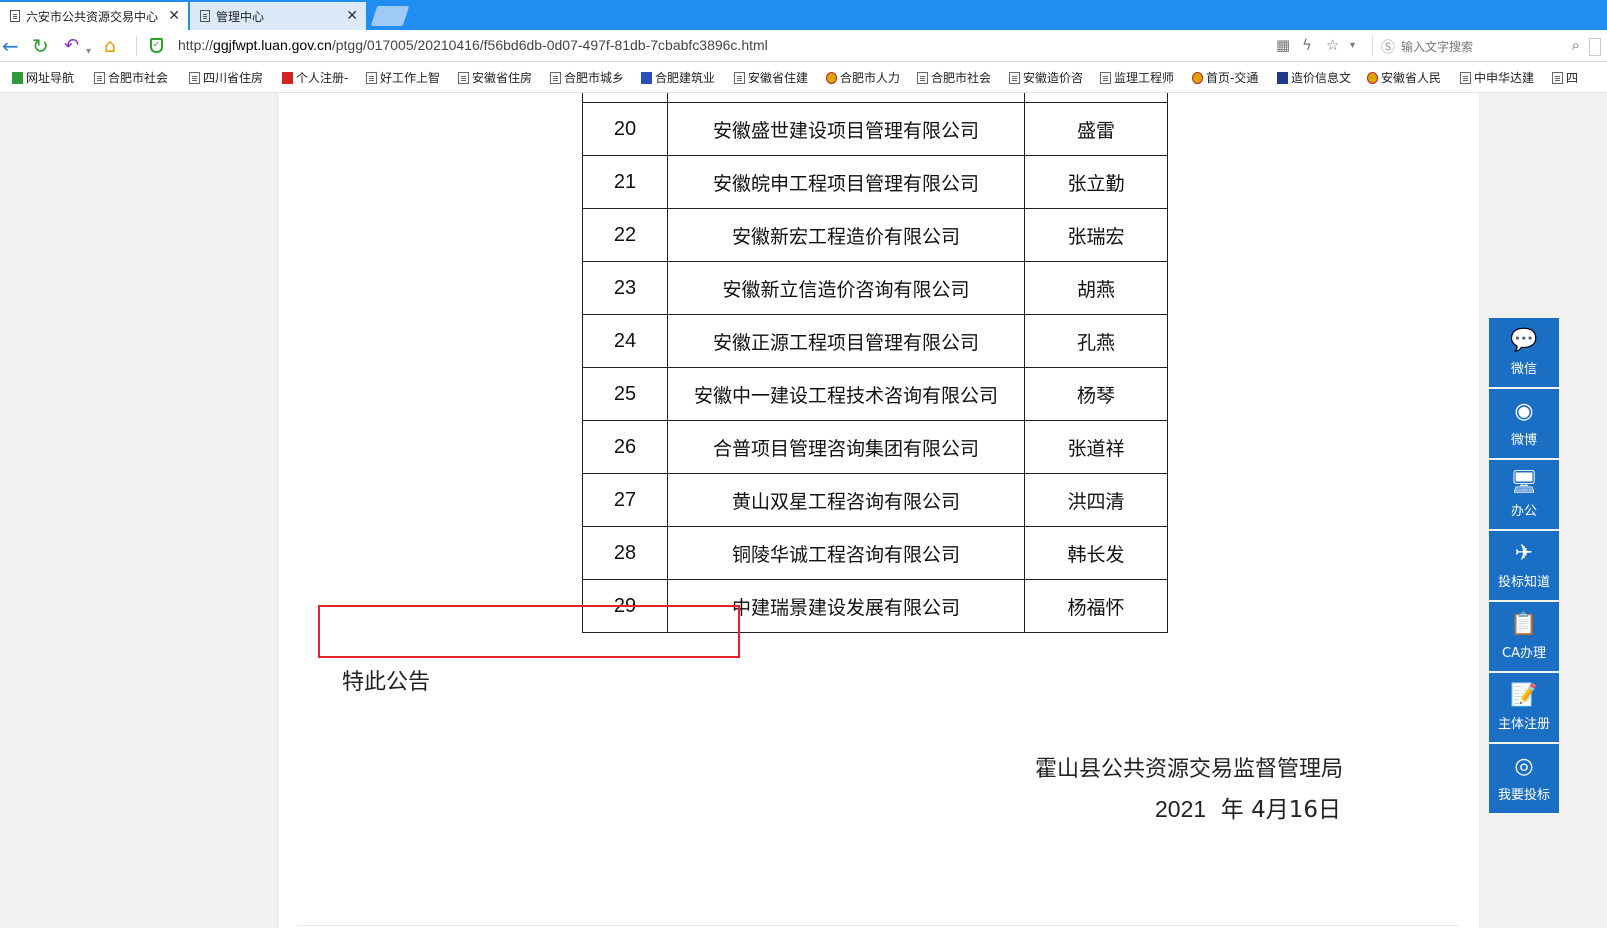 The image size is (1607, 928). Describe the element at coordinates (1524, 482) in the screenshot. I see `monitor-icon: 🖥` at that location.